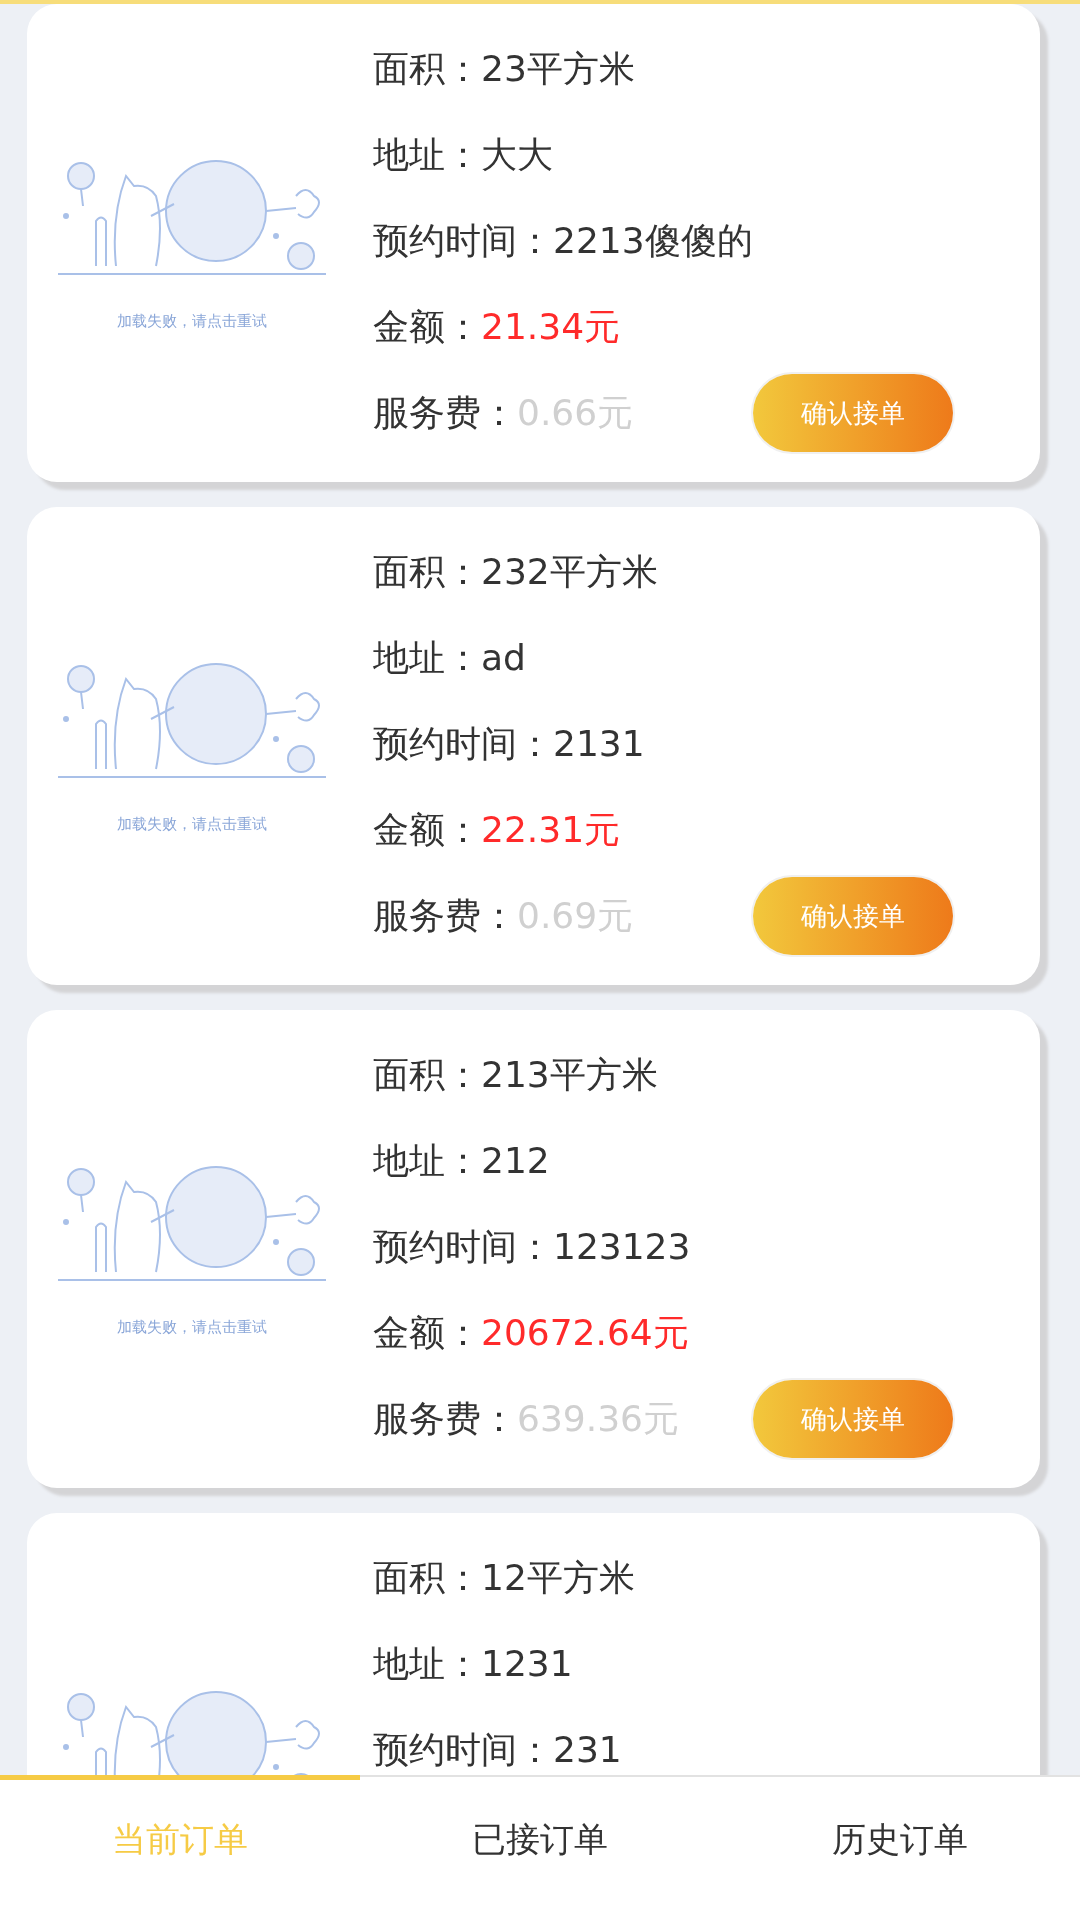 The image size is (1080, 1920). I want to click on order-info-text: 地址：212, so click(461, 1160).